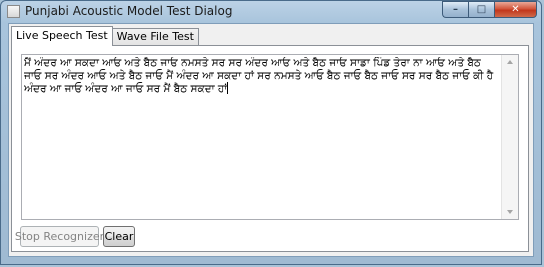 Image resolution: width=544 pixels, height=267 pixels. I want to click on minimize-button: –, so click(455, 9).